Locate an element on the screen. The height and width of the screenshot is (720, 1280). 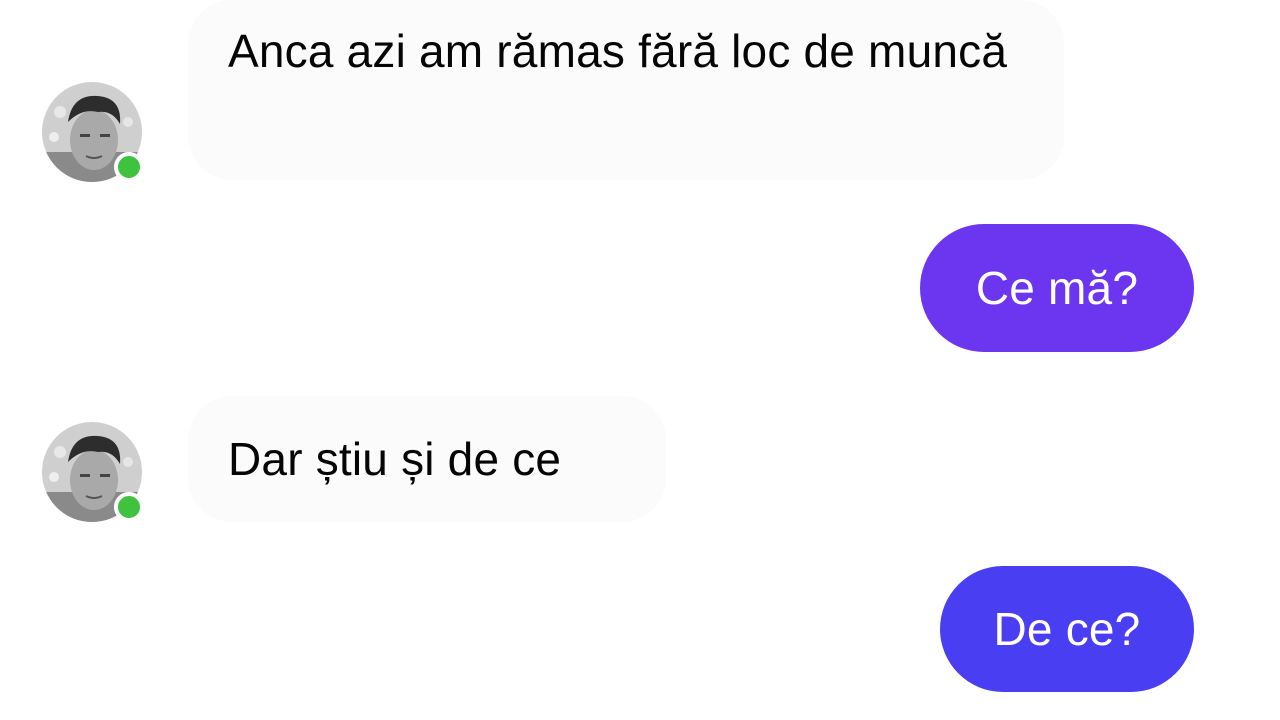
message-bubble-received: Dar știu și de ce is located at coordinates (427, 459).